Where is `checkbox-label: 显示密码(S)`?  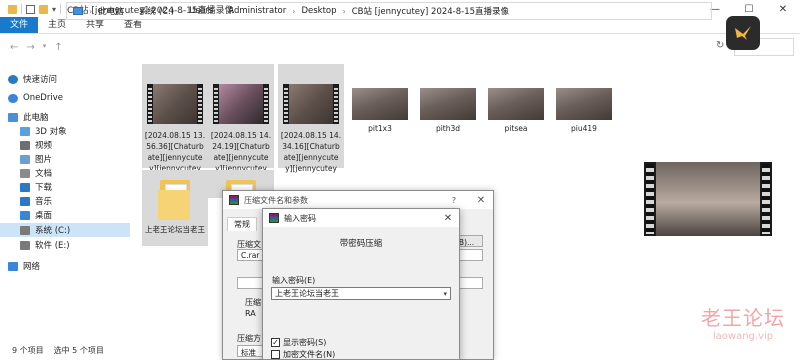
checkbox-label: 显示密码(S) is located at coordinates (305, 342).